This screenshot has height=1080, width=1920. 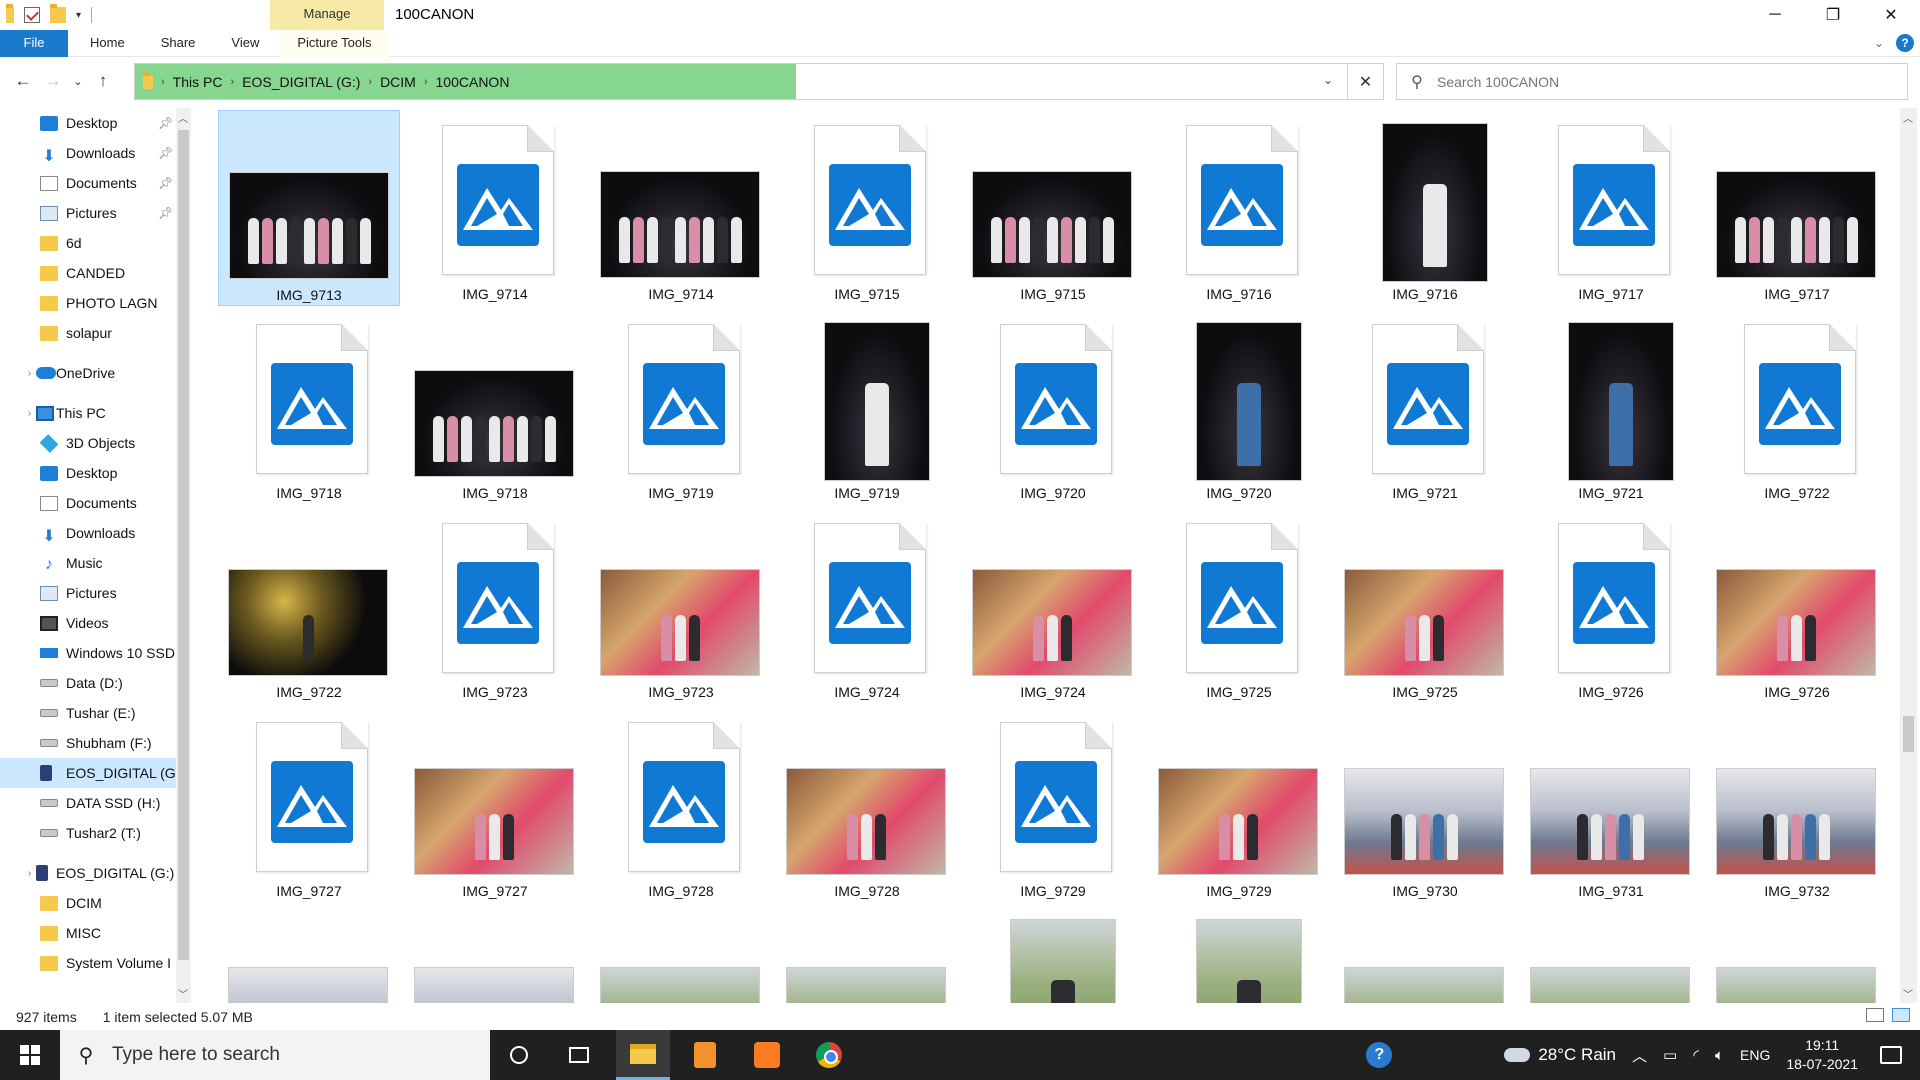 I want to click on taskbar-search: ⚲ Type here to search, so click(x=275, y=1055).